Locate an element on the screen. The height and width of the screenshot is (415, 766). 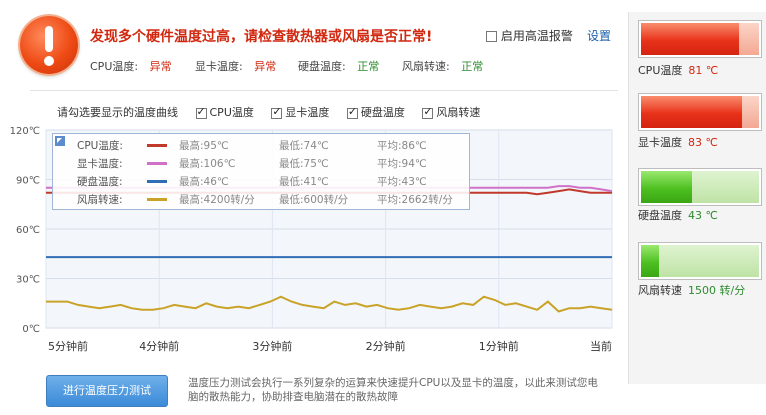
gauge-label: CPU温度 is located at coordinates (660, 70).